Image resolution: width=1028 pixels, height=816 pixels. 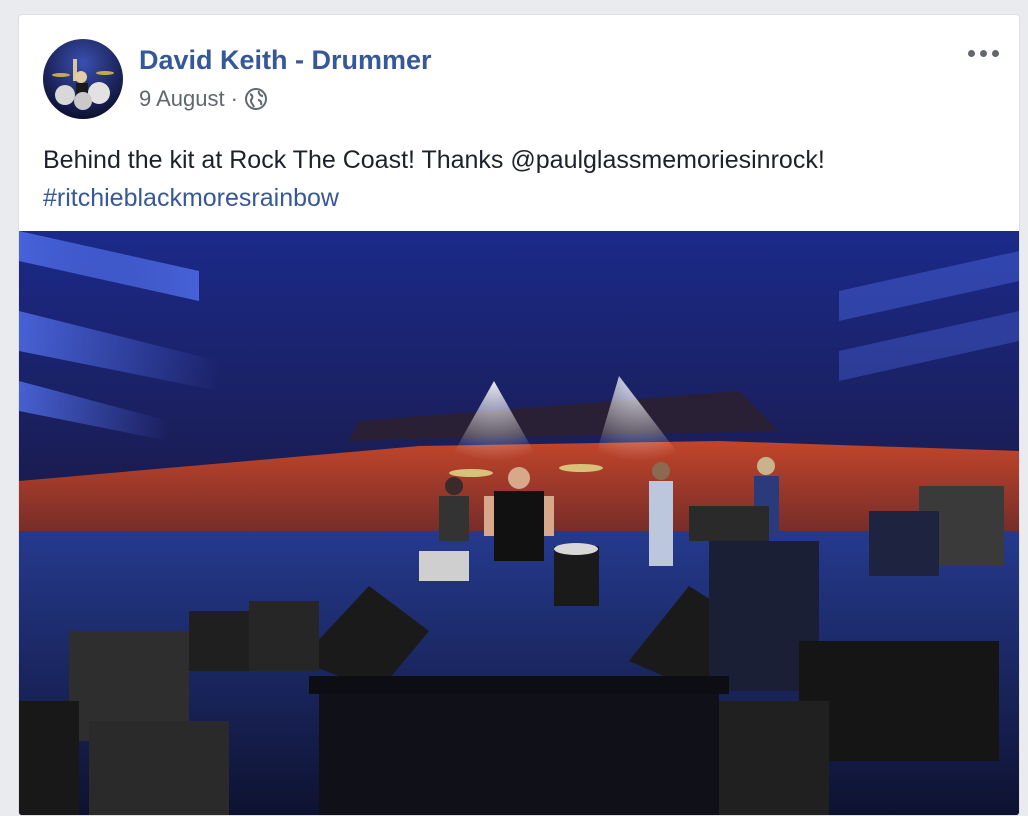 What do you see at coordinates (182, 99) in the screenshot?
I see `post-date: 9 August` at bounding box center [182, 99].